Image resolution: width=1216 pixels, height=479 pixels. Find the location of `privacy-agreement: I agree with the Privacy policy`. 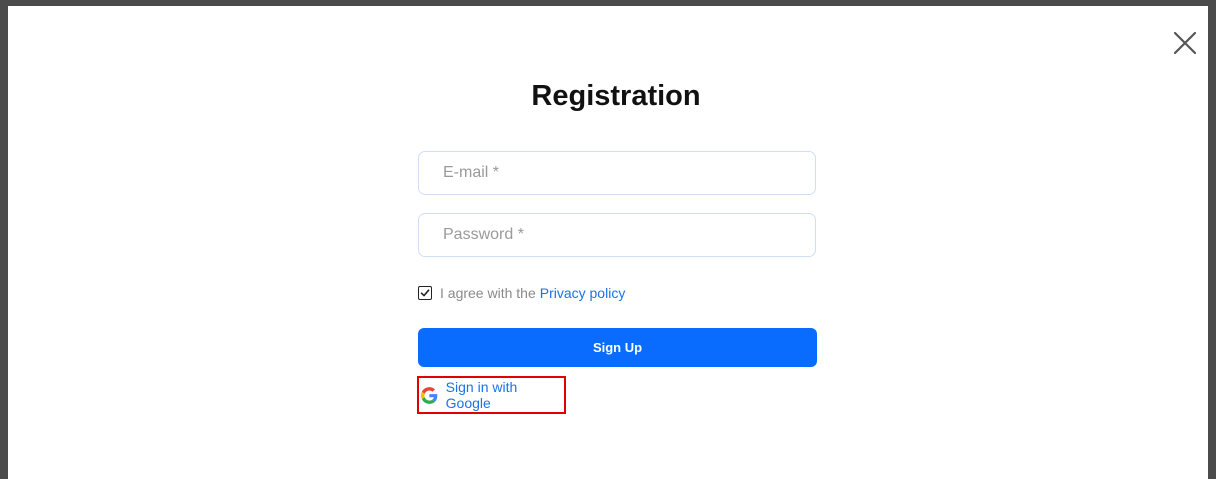

privacy-agreement: I agree with the Privacy policy is located at coordinates (521, 293).